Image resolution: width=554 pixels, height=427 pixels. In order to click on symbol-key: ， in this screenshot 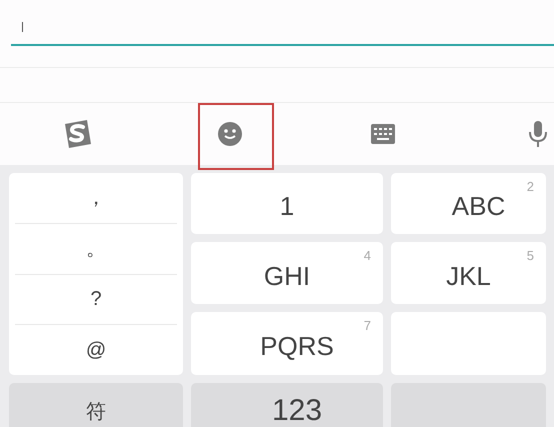, I will do `click(96, 198)`.